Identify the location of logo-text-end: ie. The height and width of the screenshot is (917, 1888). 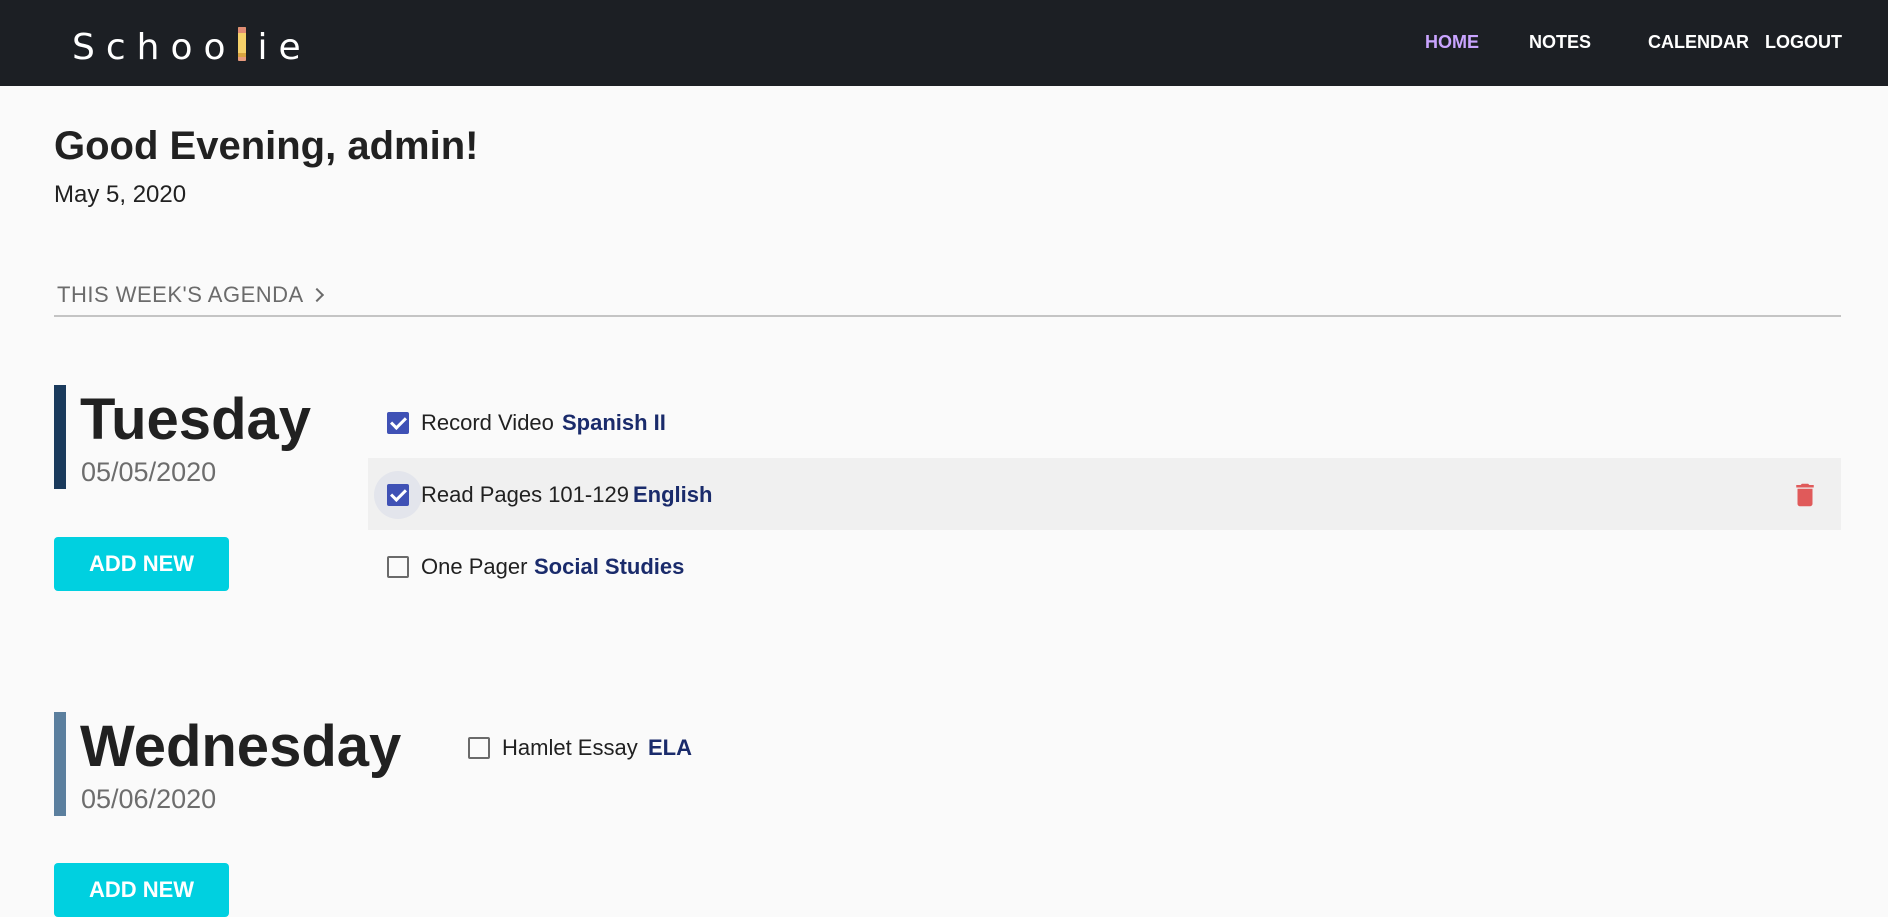
(284, 47).